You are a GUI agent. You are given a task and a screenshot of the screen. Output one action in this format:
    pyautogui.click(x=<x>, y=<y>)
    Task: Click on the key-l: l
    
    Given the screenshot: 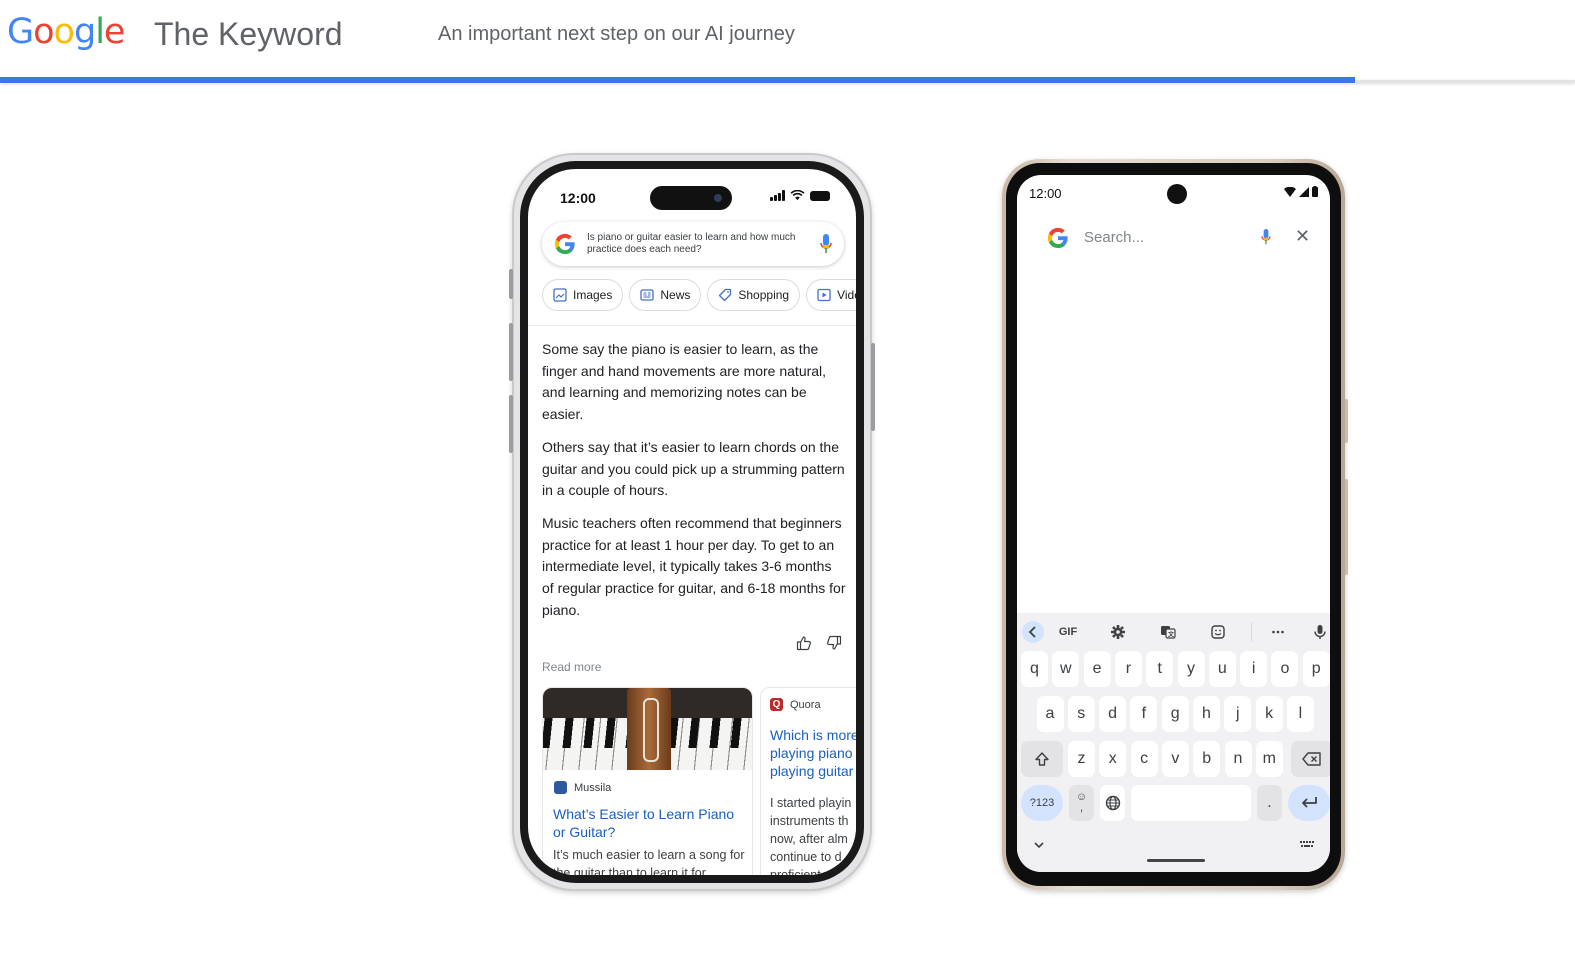 What is the action you would take?
    pyautogui.click(x=1300, y=714)
    